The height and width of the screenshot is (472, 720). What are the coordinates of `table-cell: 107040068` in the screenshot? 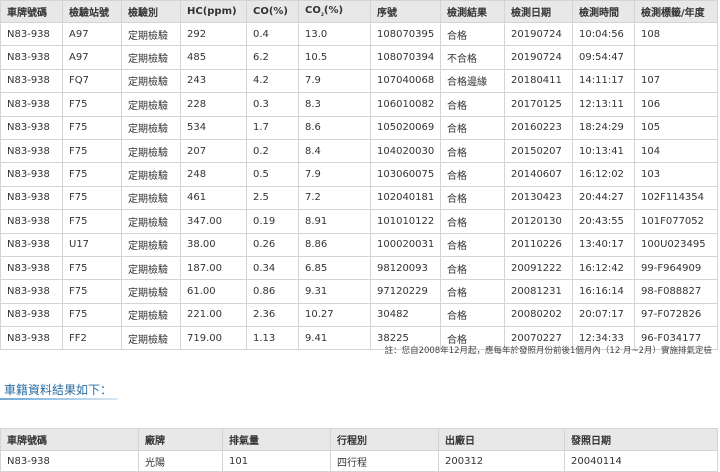 It's located at (405, 81).